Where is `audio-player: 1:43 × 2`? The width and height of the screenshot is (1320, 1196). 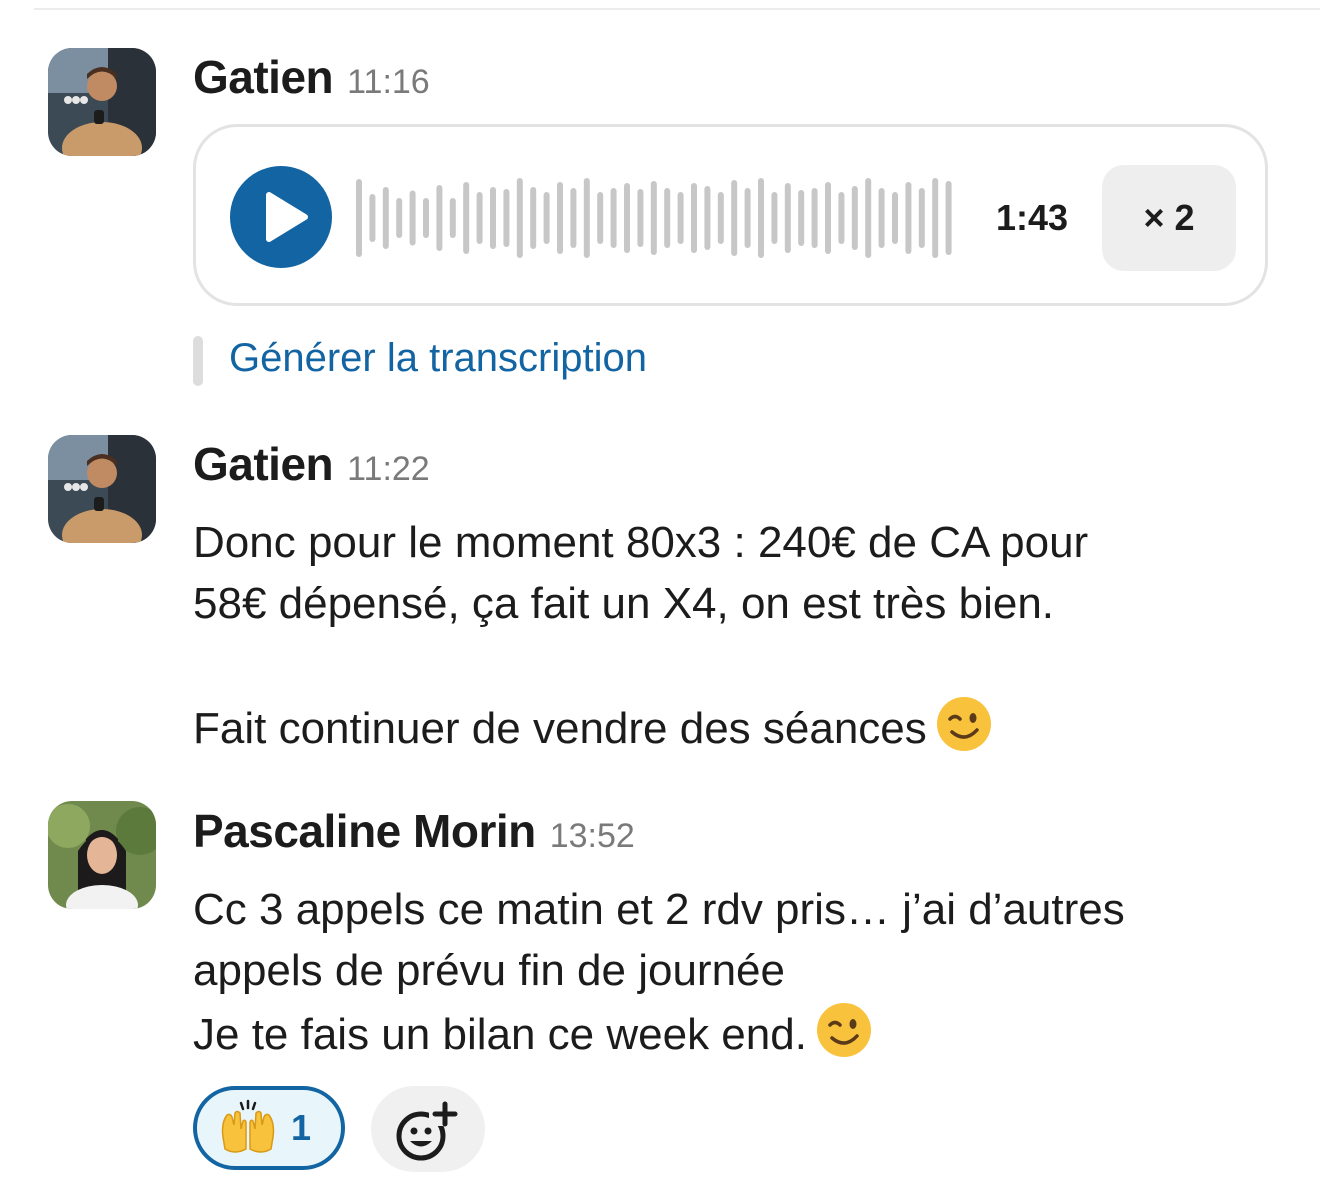
audio-player: 1:43 × 2 is located at coordinates (730, 215).